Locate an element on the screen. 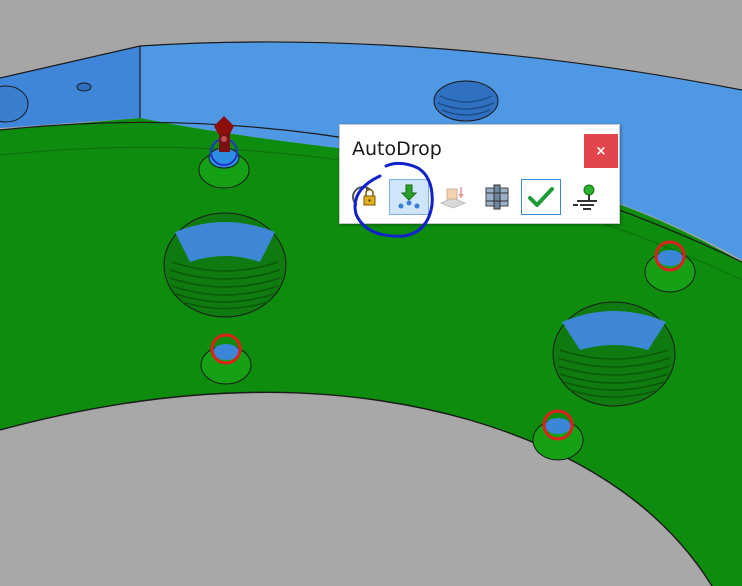 The image size is (742, 586). layer-stack-button is located at coordinates (453, 197).